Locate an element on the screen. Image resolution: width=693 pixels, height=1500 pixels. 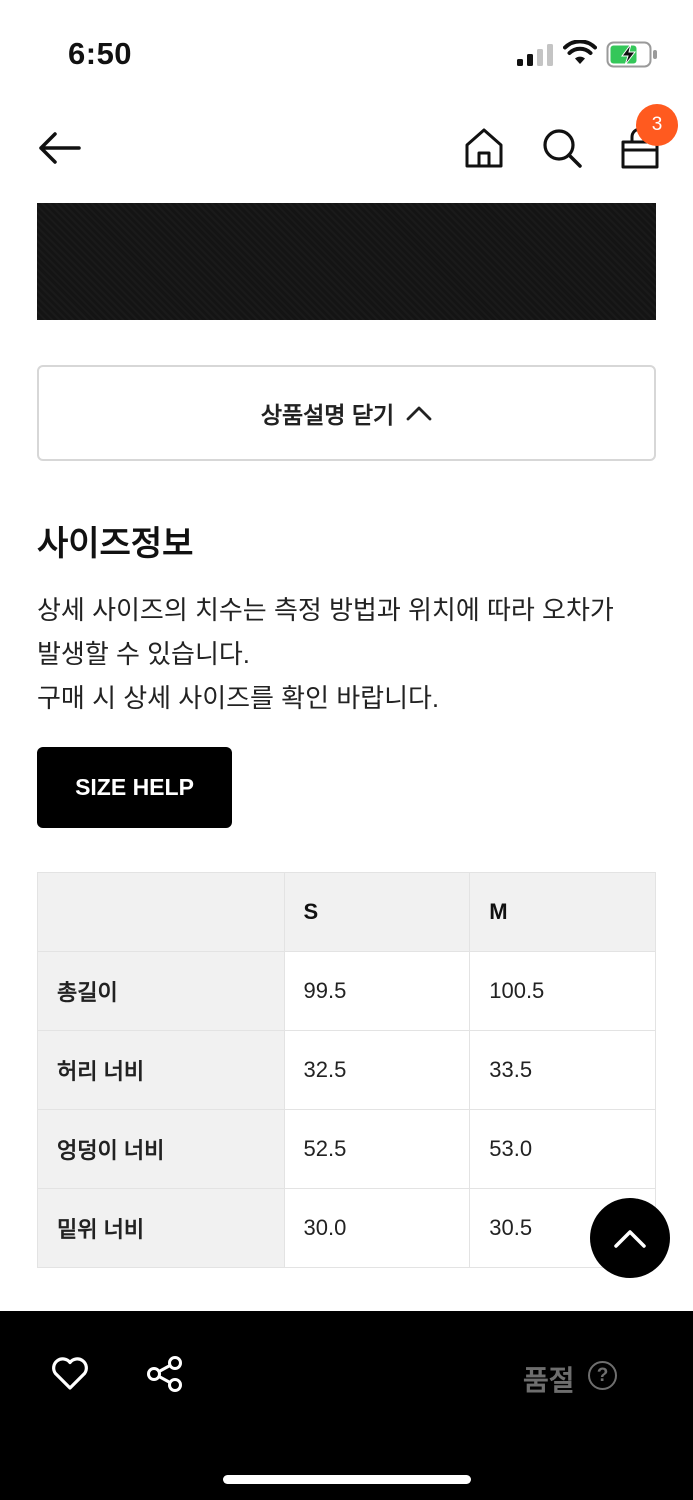
search-icon is located at coordinates (562, 148).